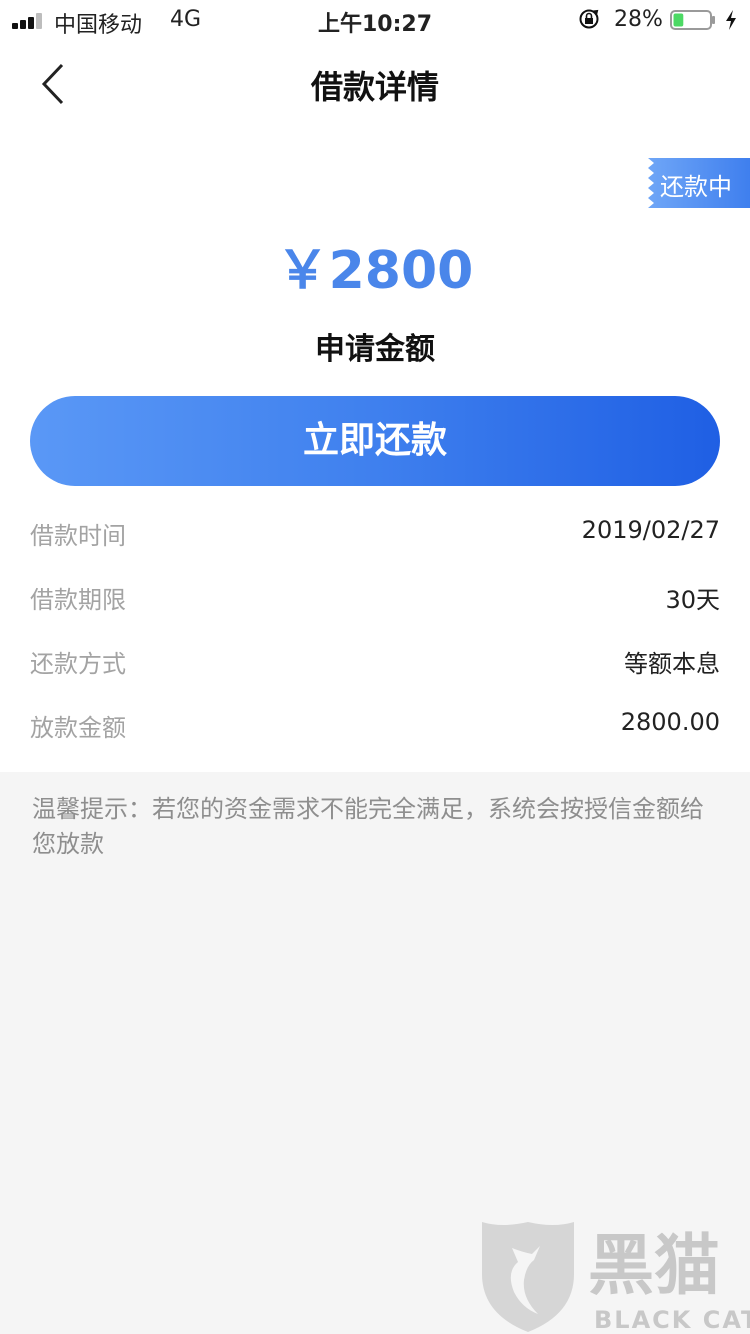  What do you see at coordinates (589, 19) in the screenshot?
I see `rotation-lock-icon` at bounding box center [589, 19].